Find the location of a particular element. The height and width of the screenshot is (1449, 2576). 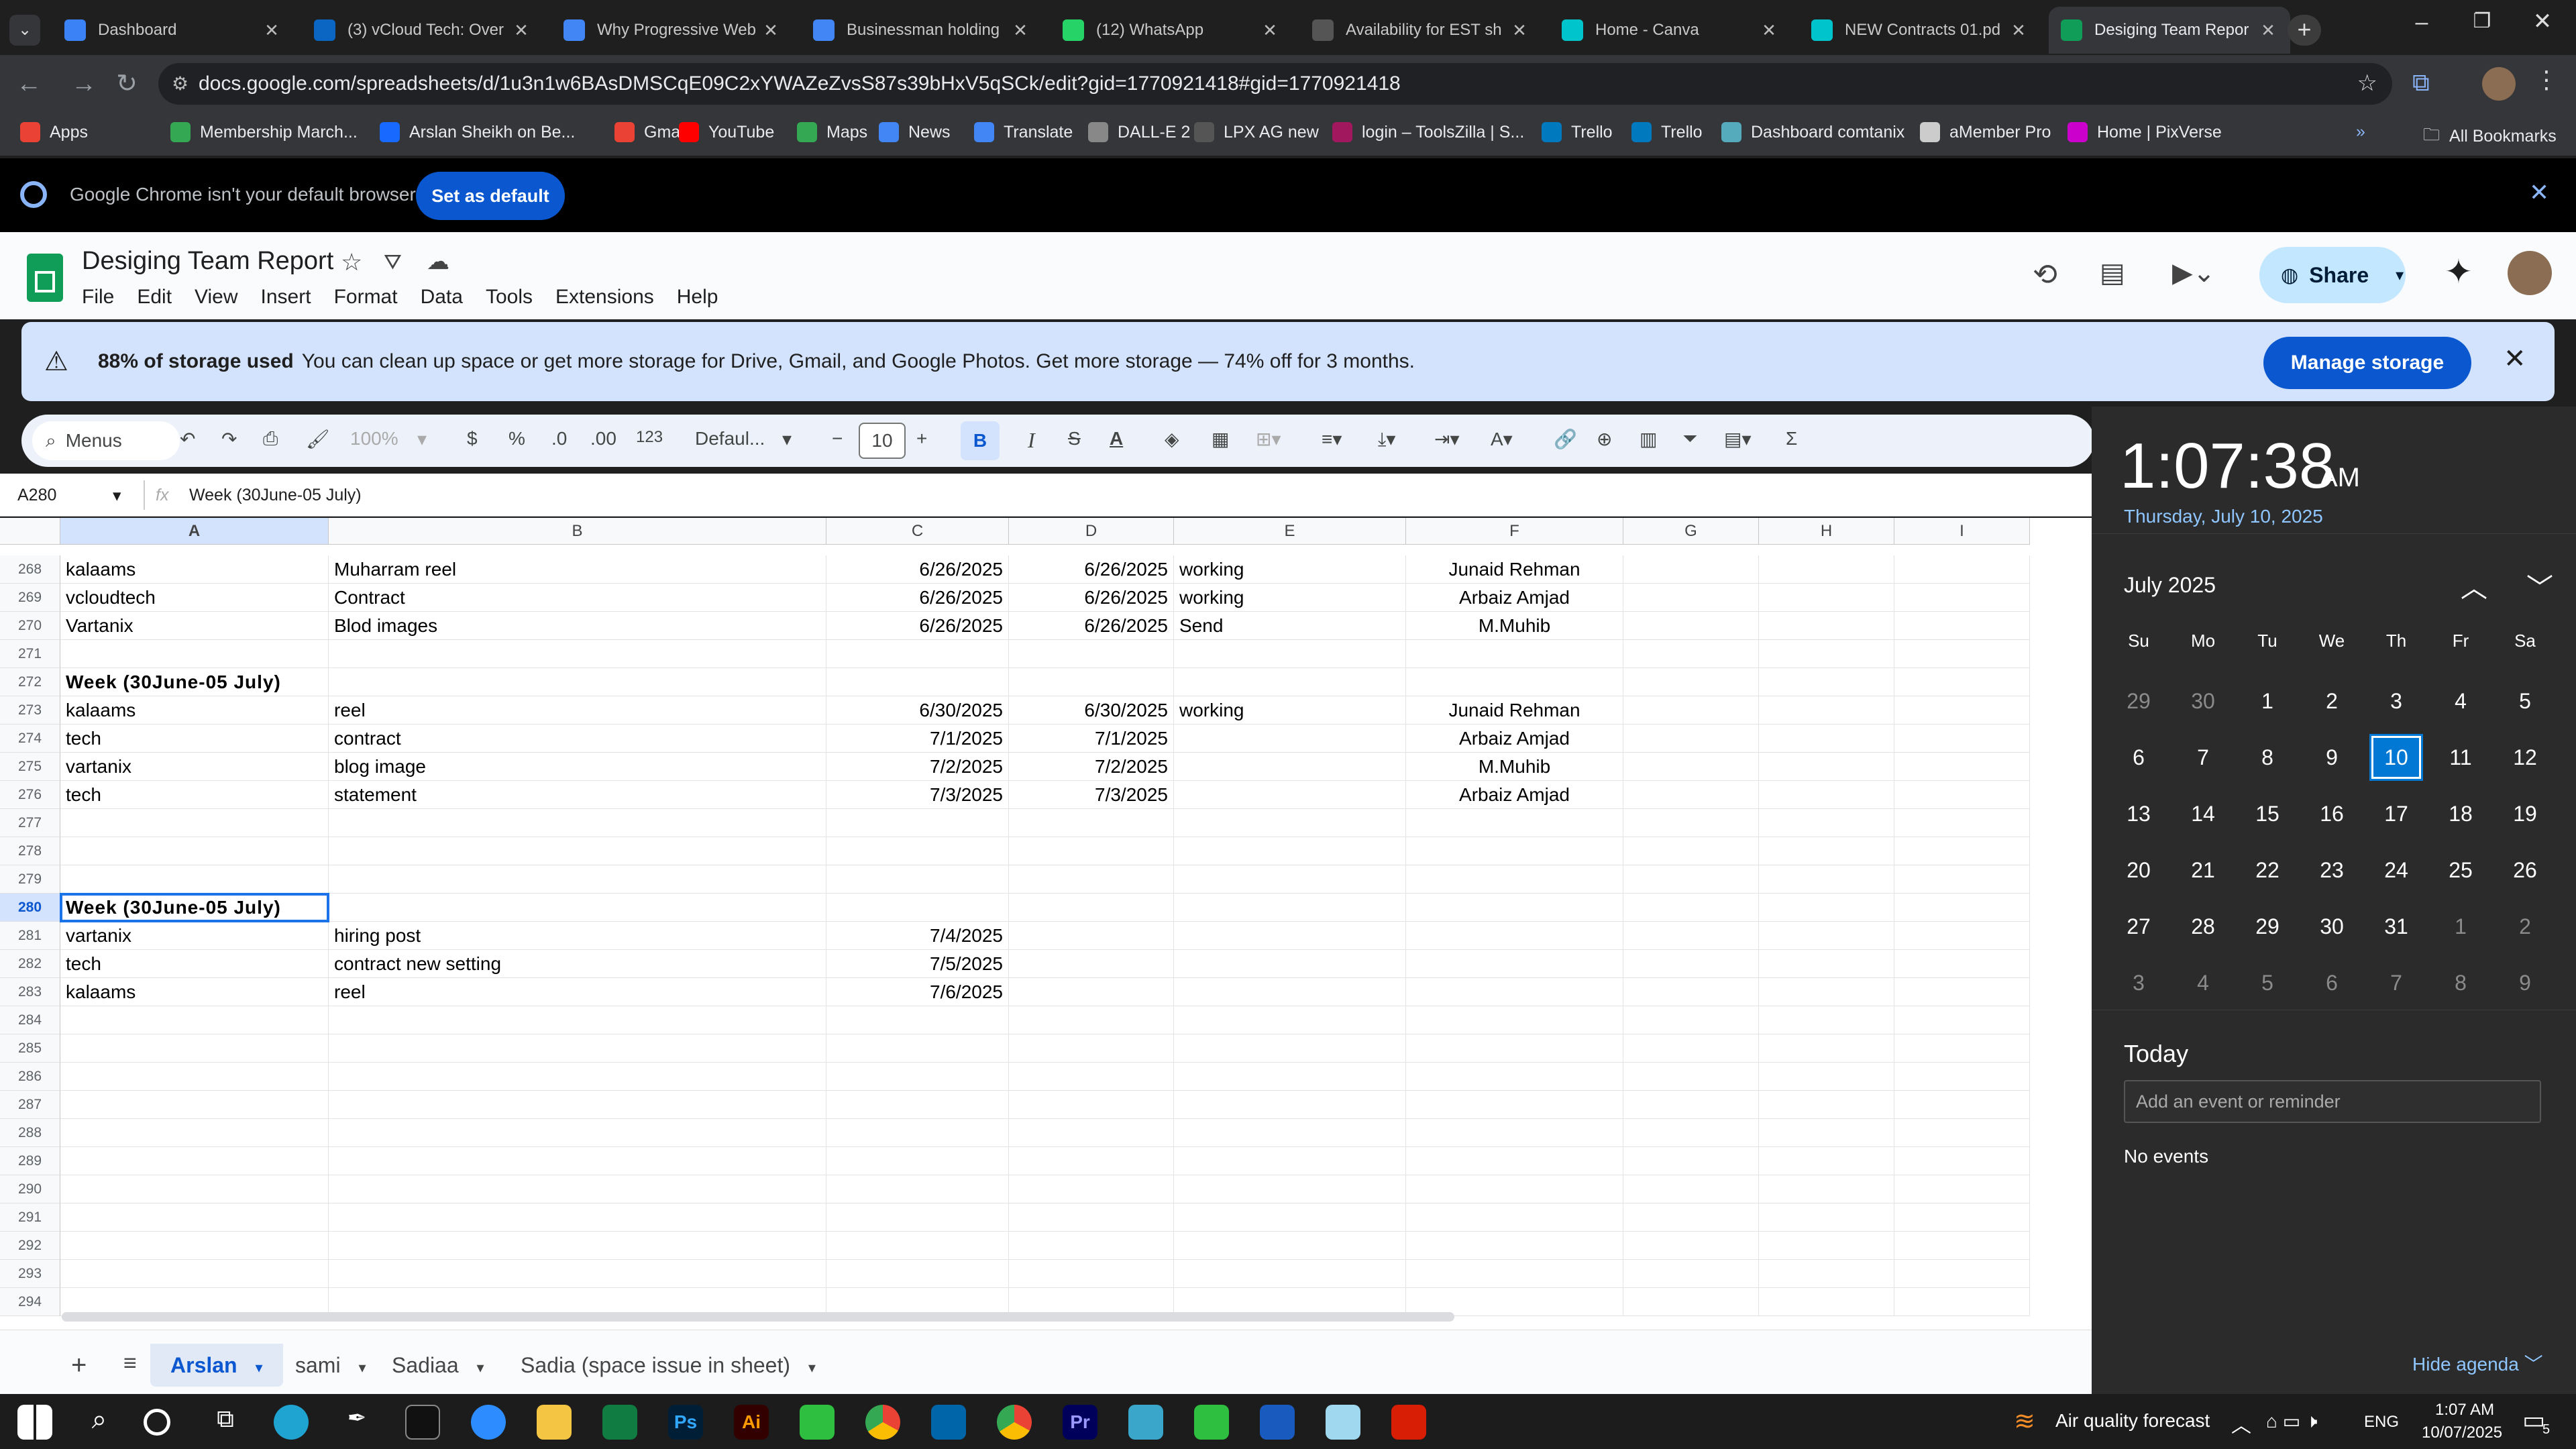

row-header: 274 is located at coordinates (30, 738).